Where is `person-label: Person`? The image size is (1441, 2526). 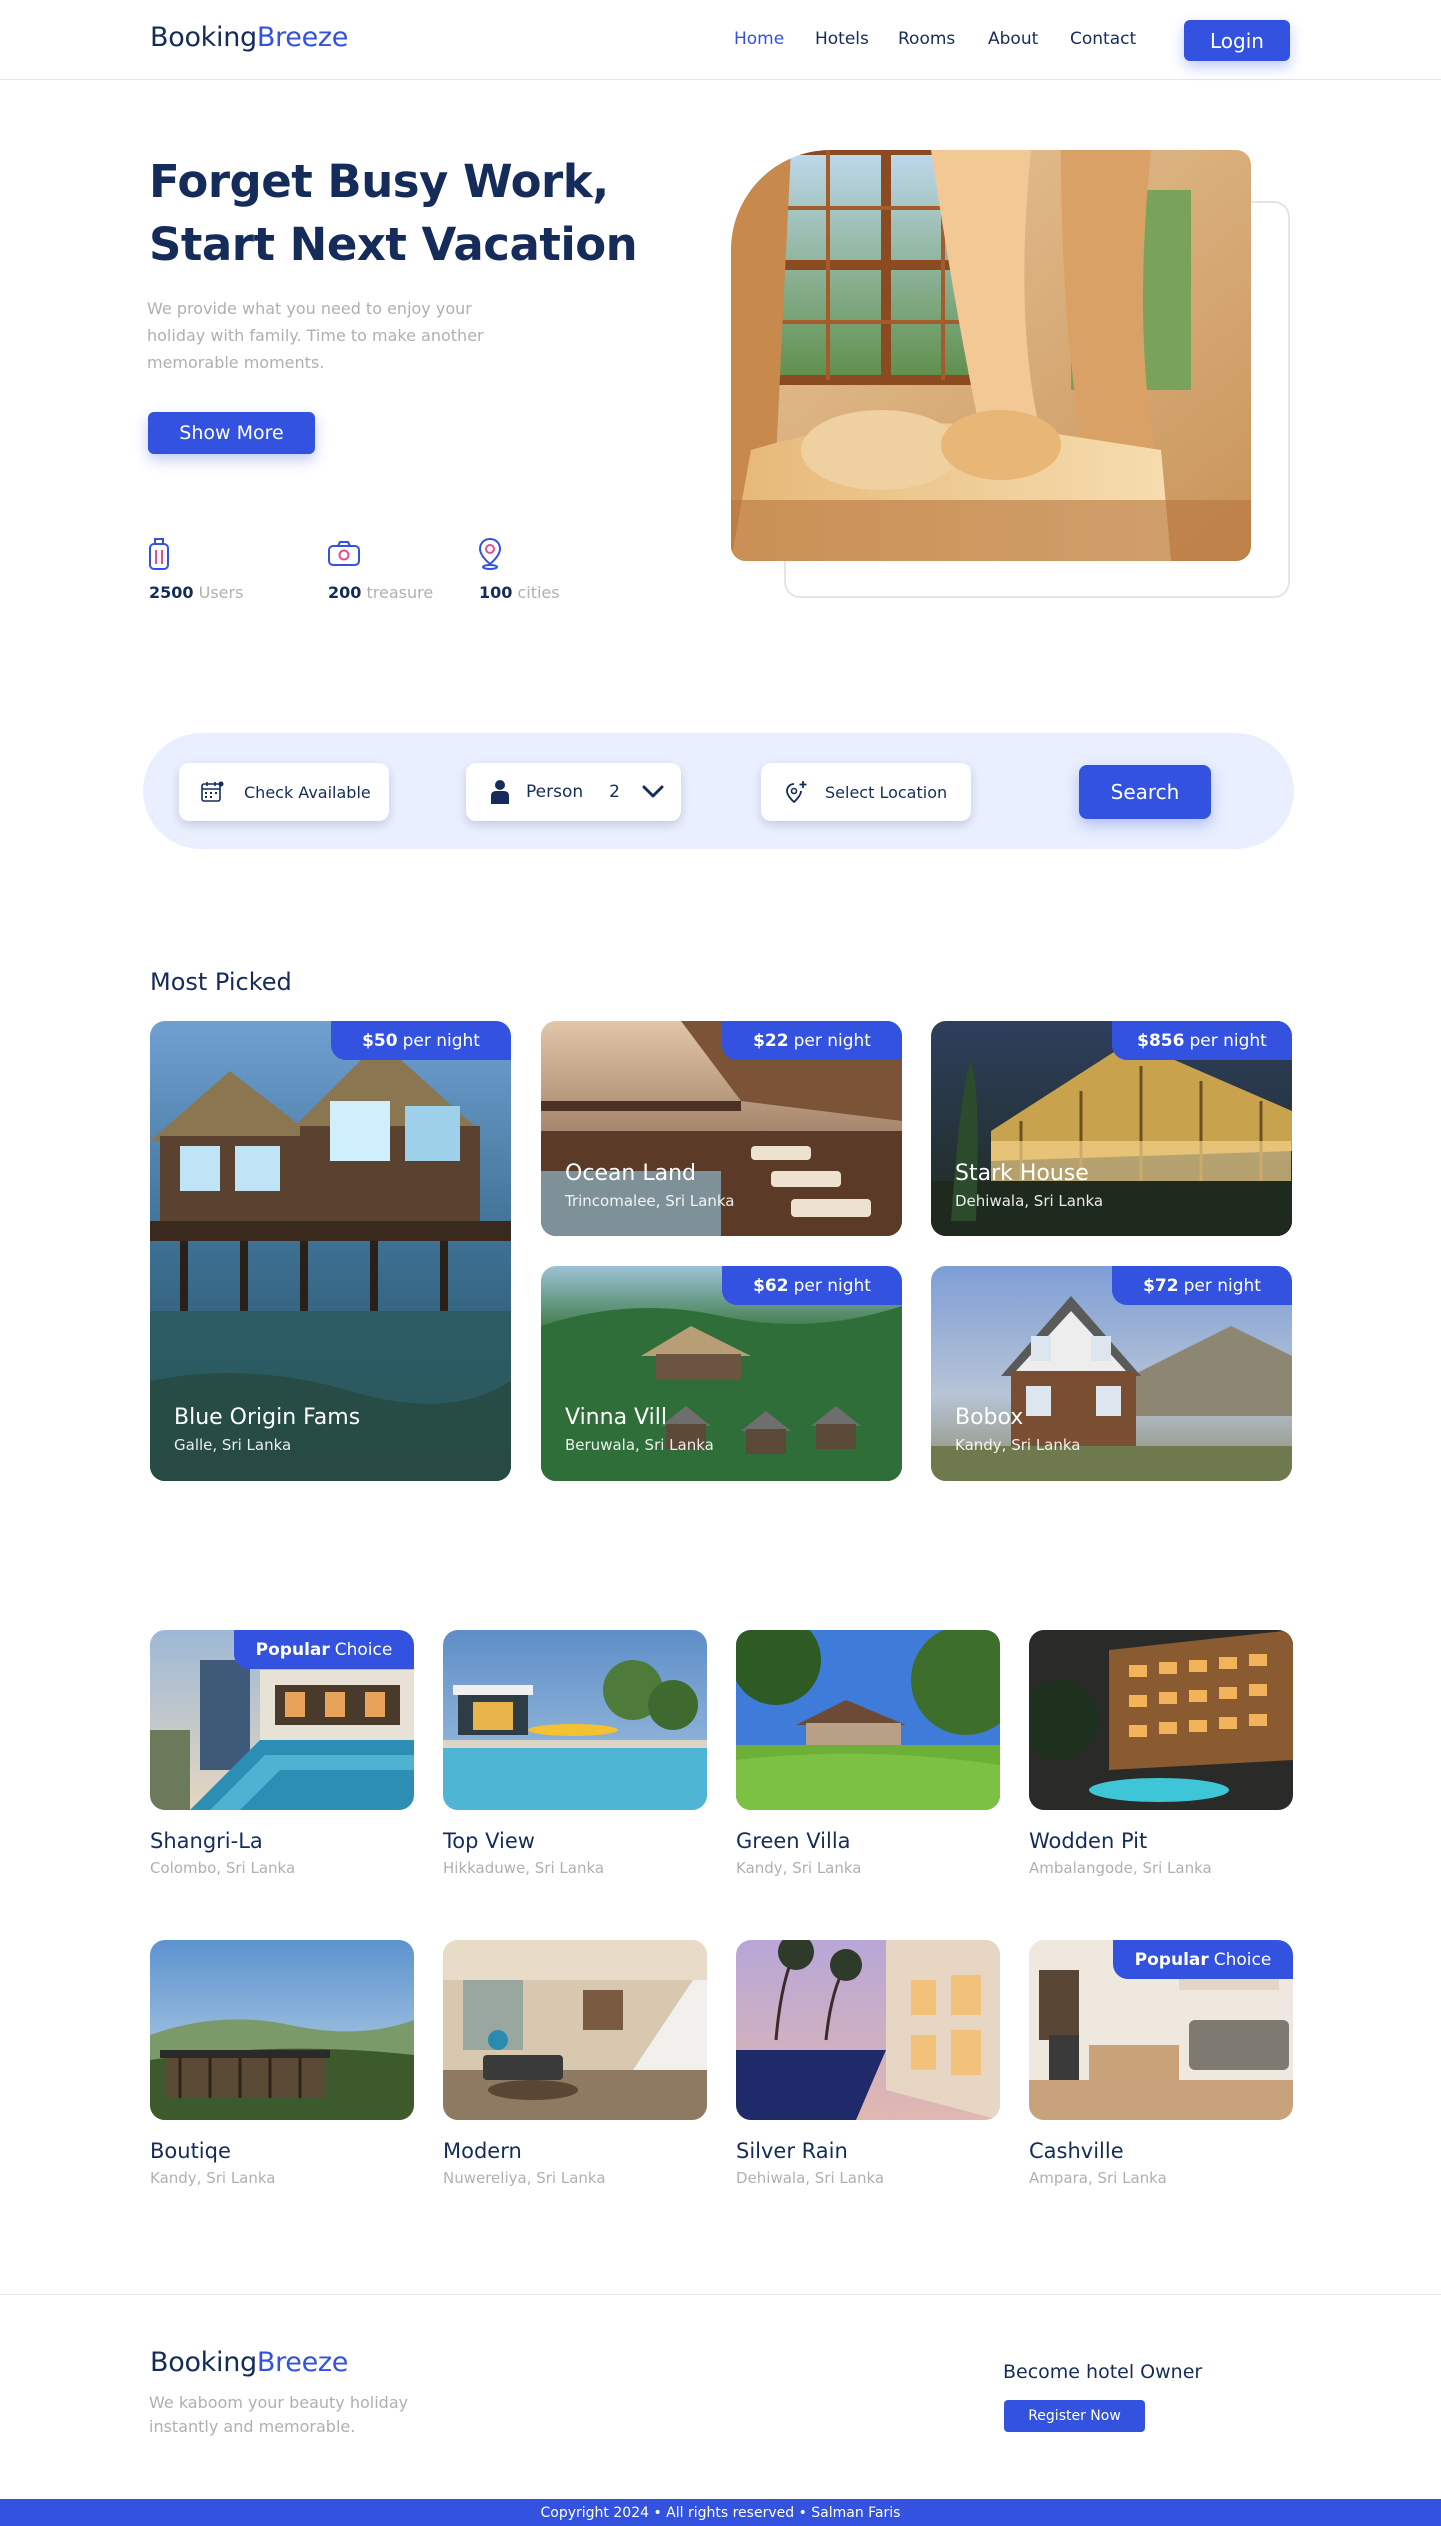
person-label: Person is located at coordinates (555, 792).